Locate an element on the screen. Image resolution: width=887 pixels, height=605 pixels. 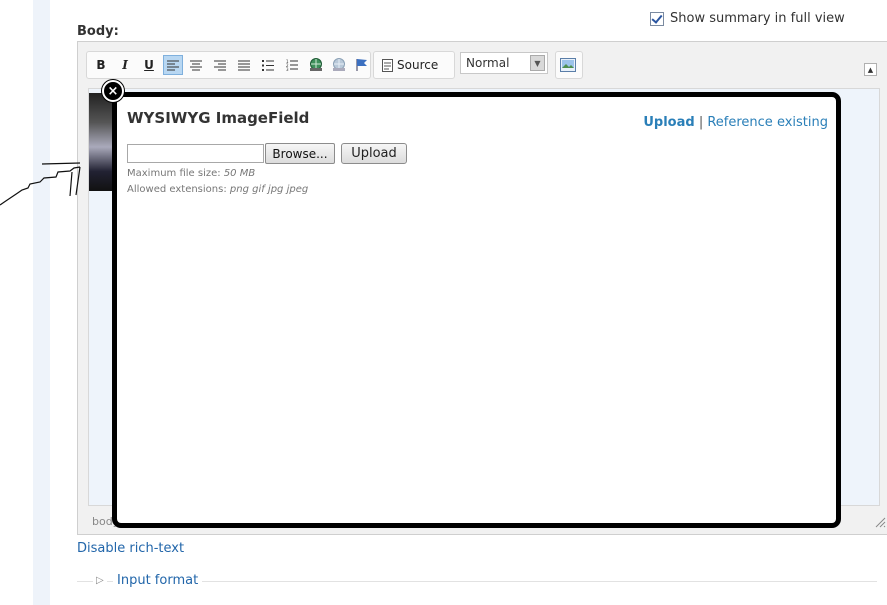
source-group: Source is located at coordinates (414, 65).